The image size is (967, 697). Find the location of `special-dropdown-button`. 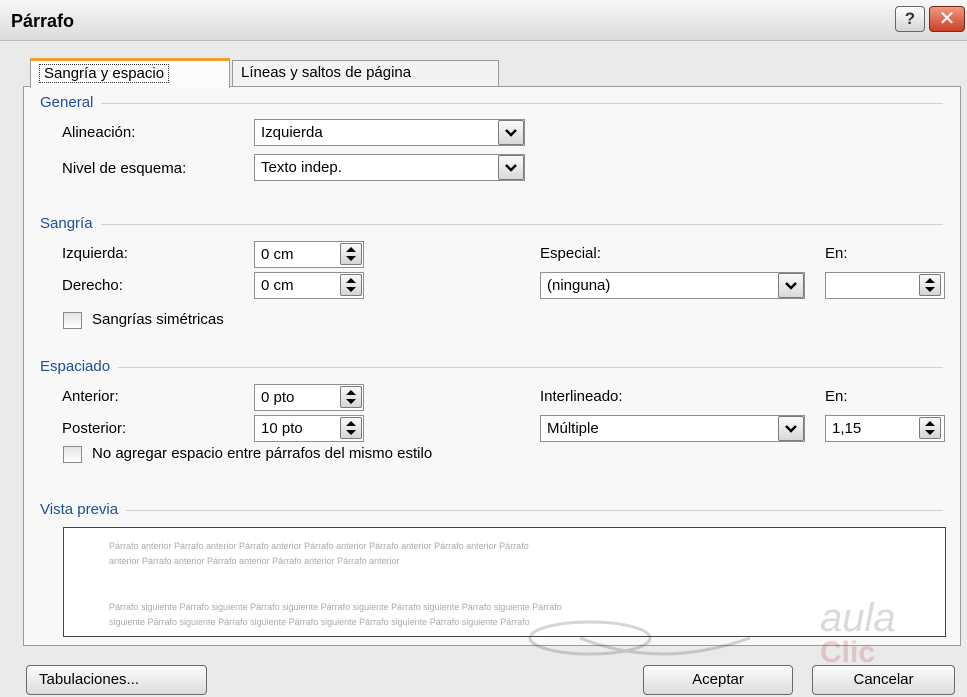

special-dropdown-button is located at coordinates (791, 285).